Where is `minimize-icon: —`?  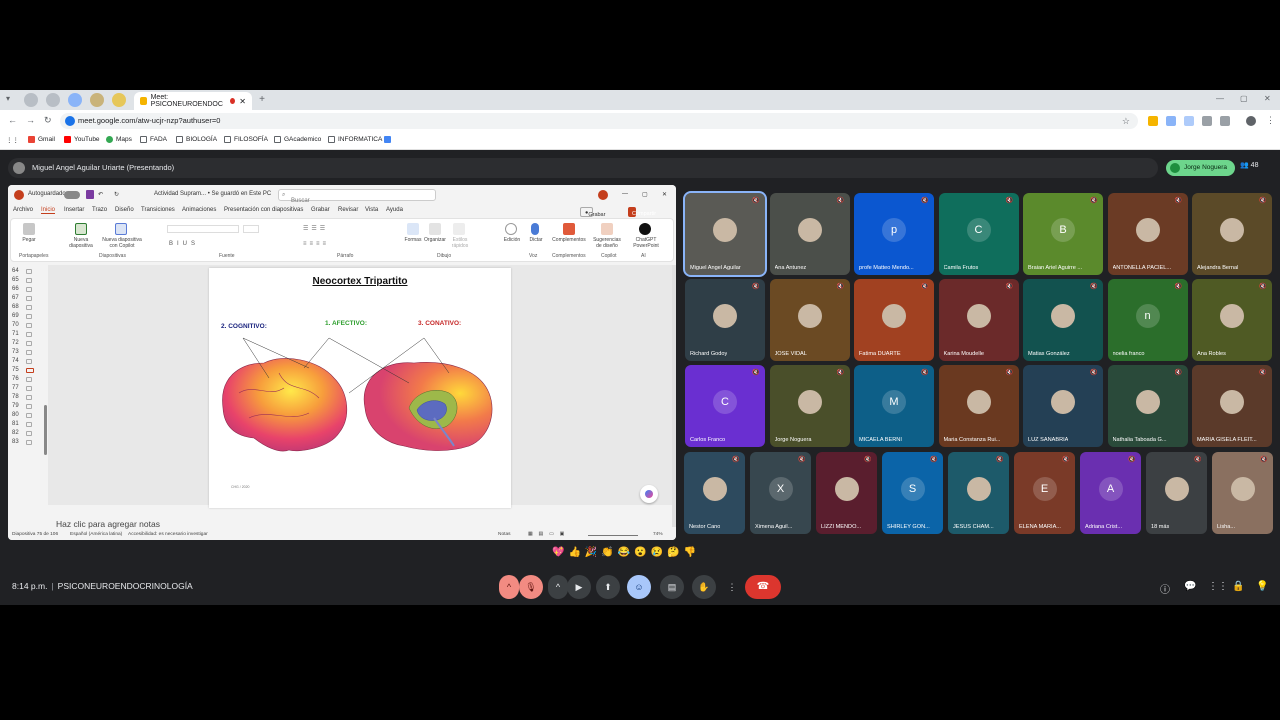
minimize-icon: — is located at coordinates (1220, 98).